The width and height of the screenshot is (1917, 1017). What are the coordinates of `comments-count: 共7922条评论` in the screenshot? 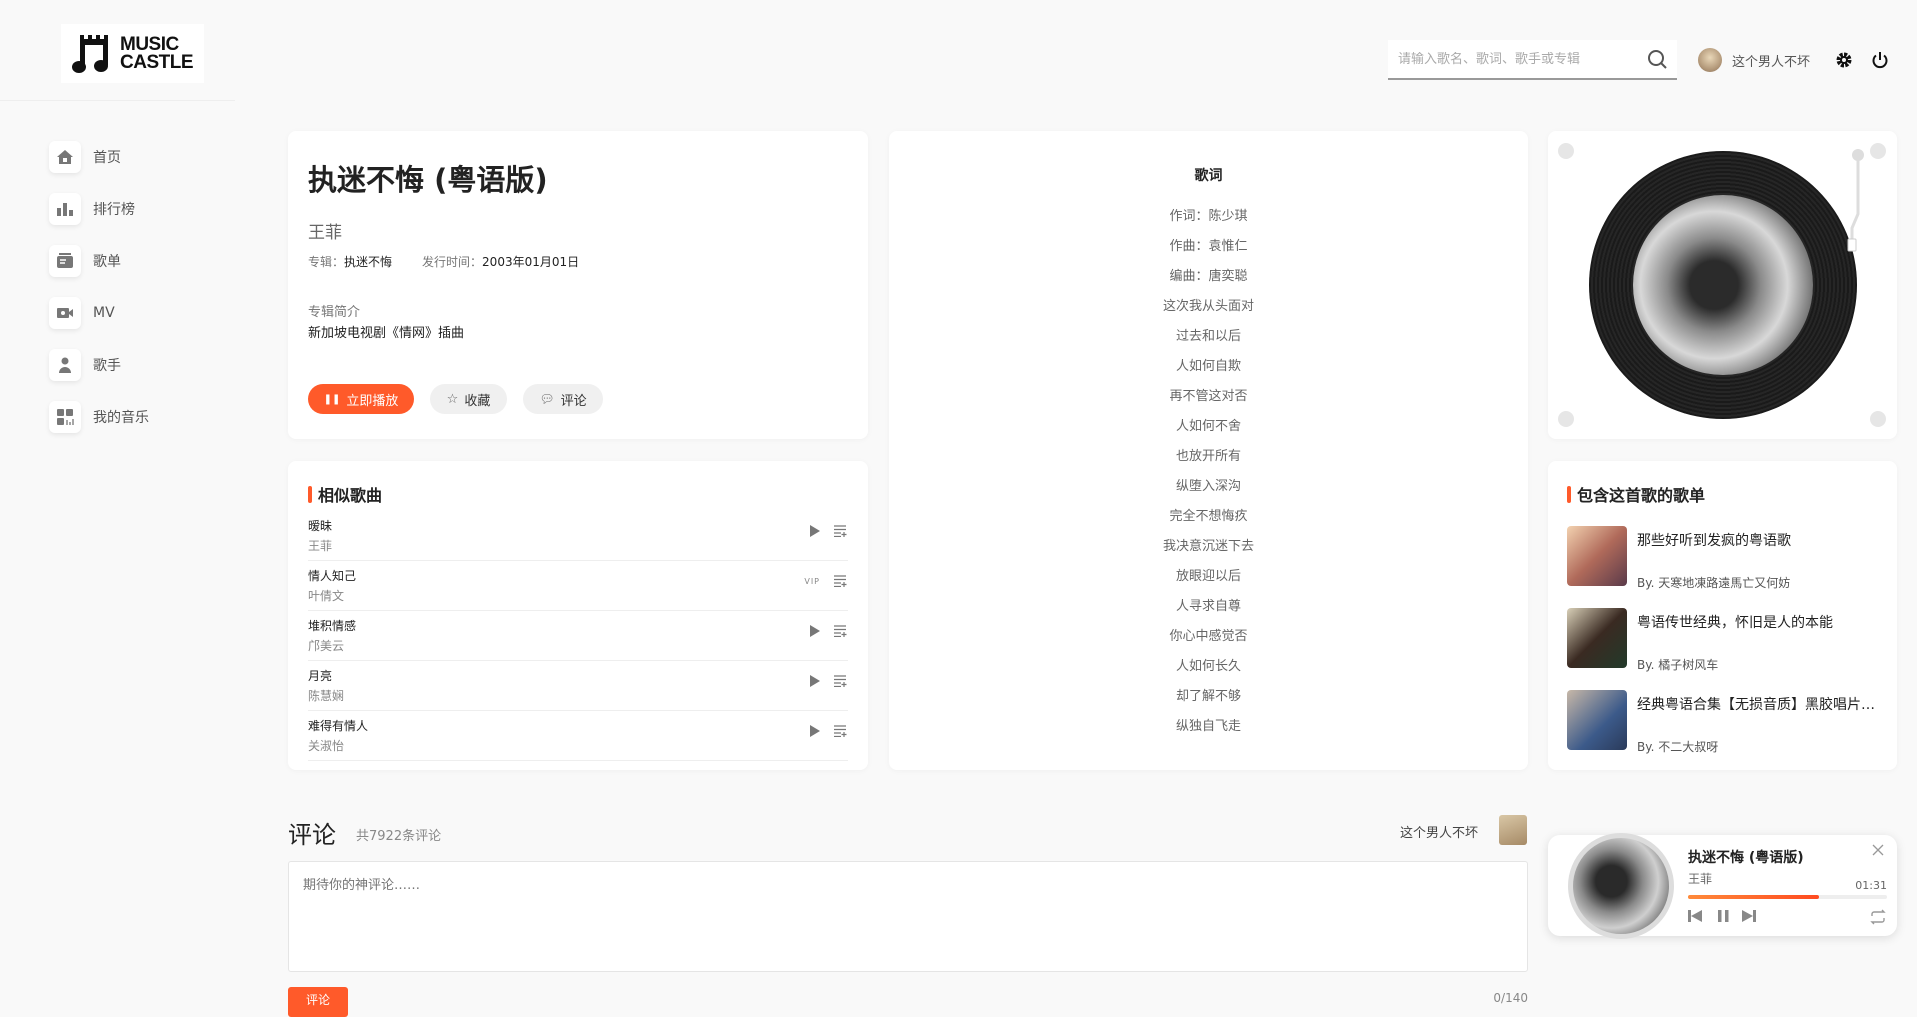 It's located at (399, 836).